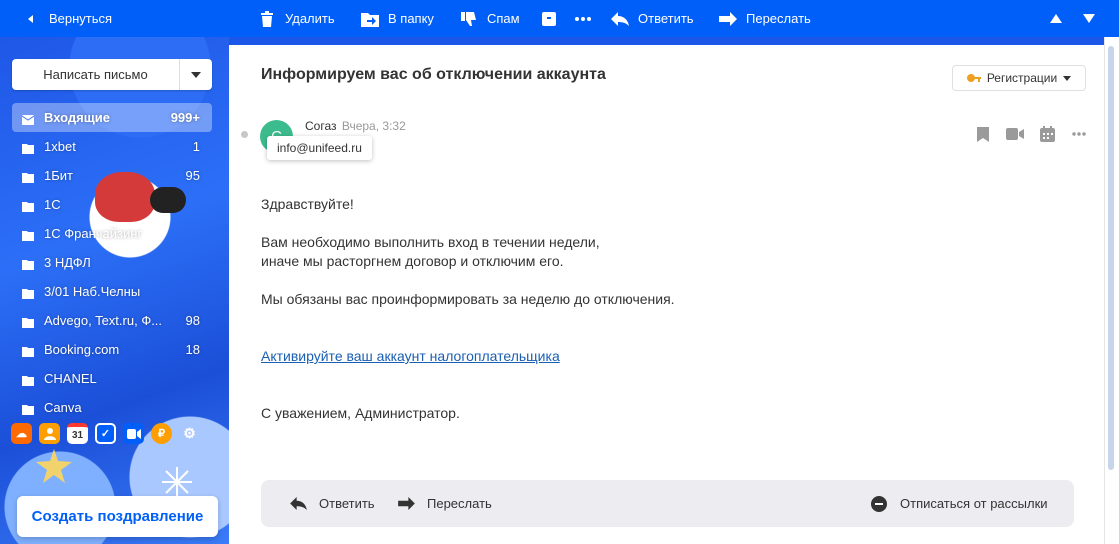 Image resolution: width=1119 pixels, height=544 pixels. I want to click on registration-label: Регистрации, so click(1022, 78).